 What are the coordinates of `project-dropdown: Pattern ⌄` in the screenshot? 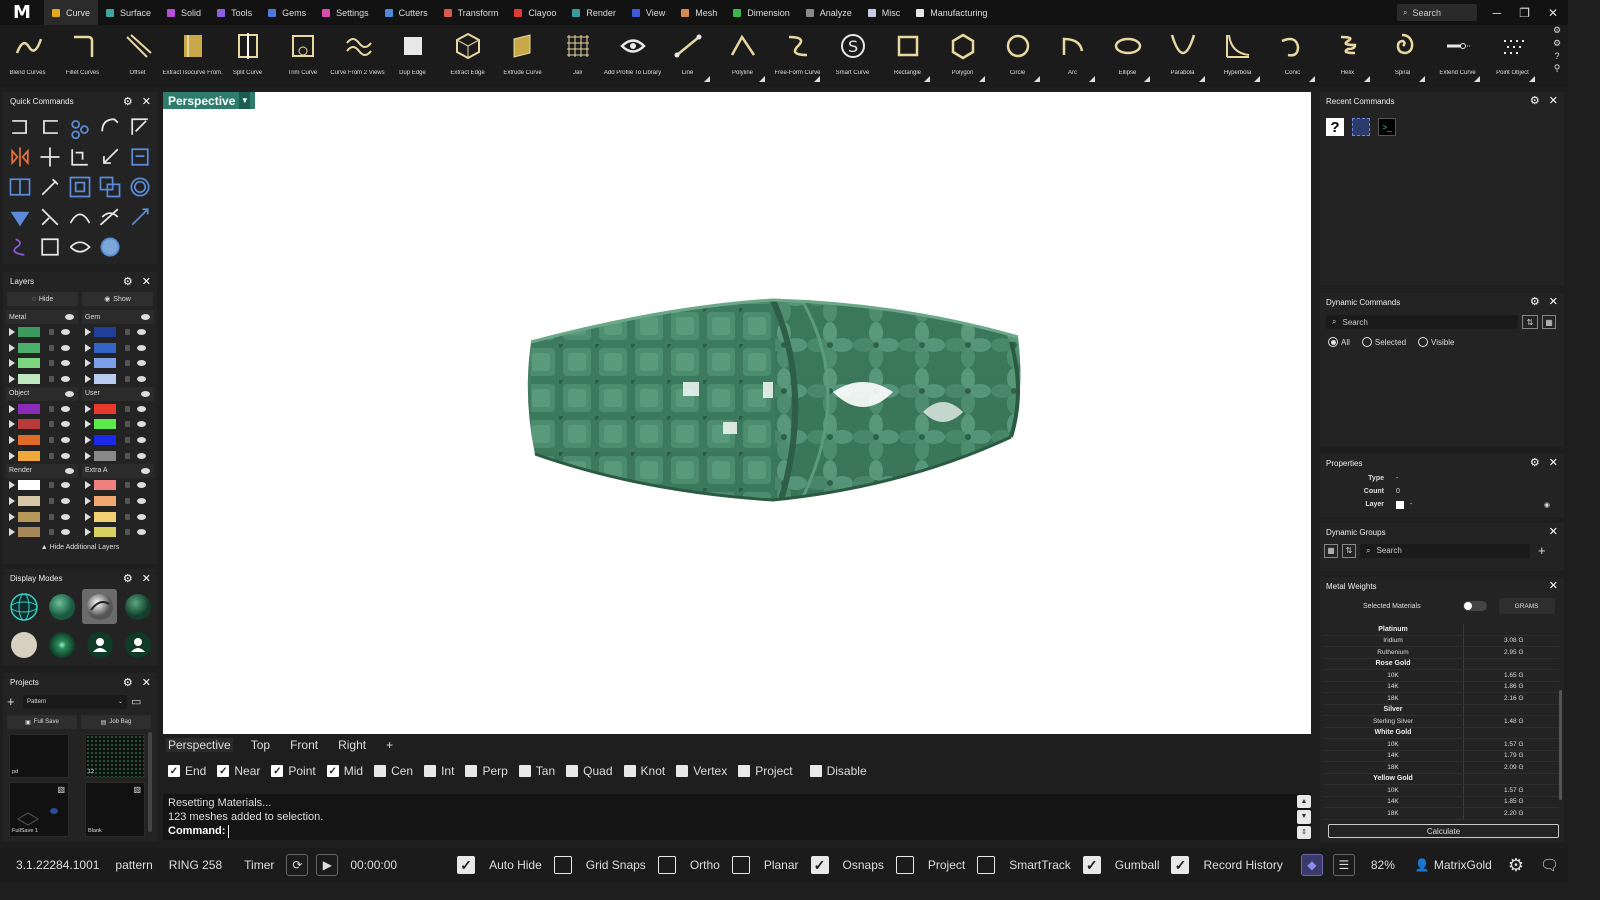 It's located at (75, 701).